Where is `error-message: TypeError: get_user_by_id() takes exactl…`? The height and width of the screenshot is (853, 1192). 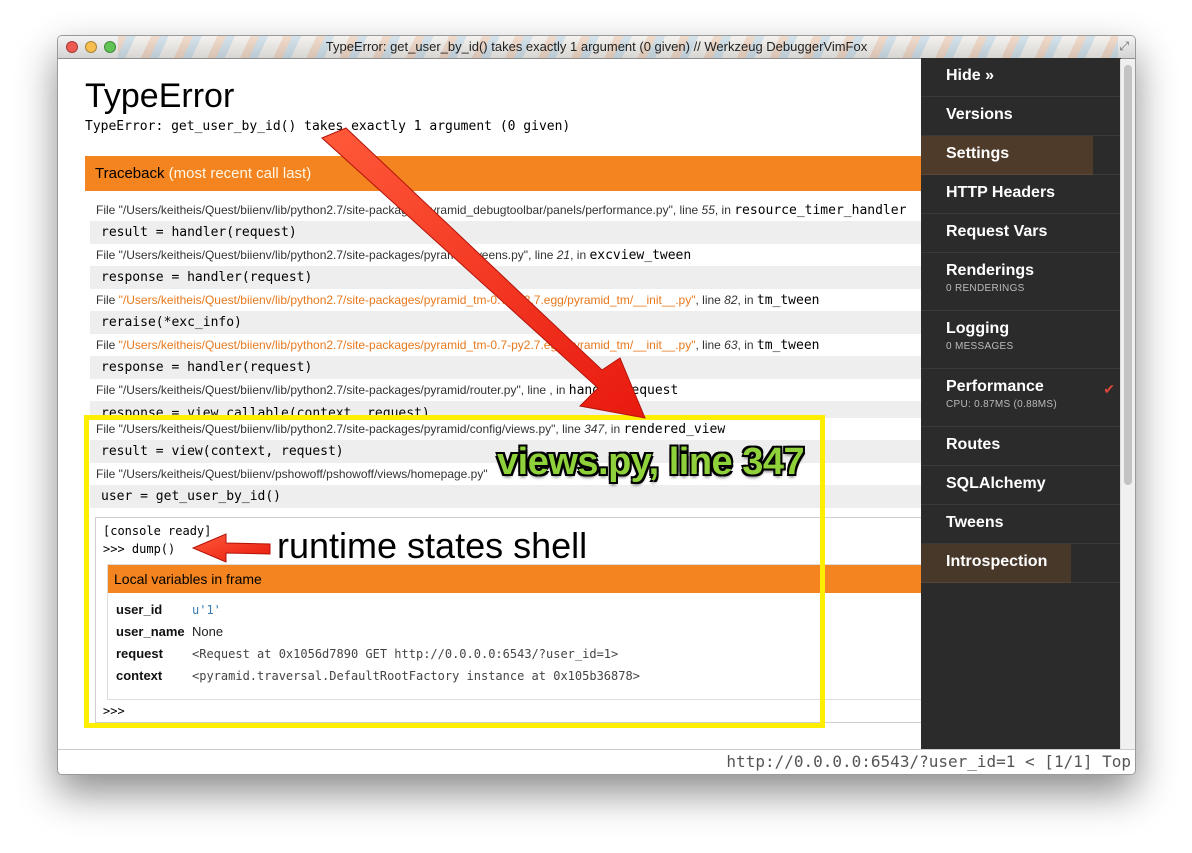
error-message: TypeError: get_user_by_id() takes exactl… is located at coordinates (328, 126).